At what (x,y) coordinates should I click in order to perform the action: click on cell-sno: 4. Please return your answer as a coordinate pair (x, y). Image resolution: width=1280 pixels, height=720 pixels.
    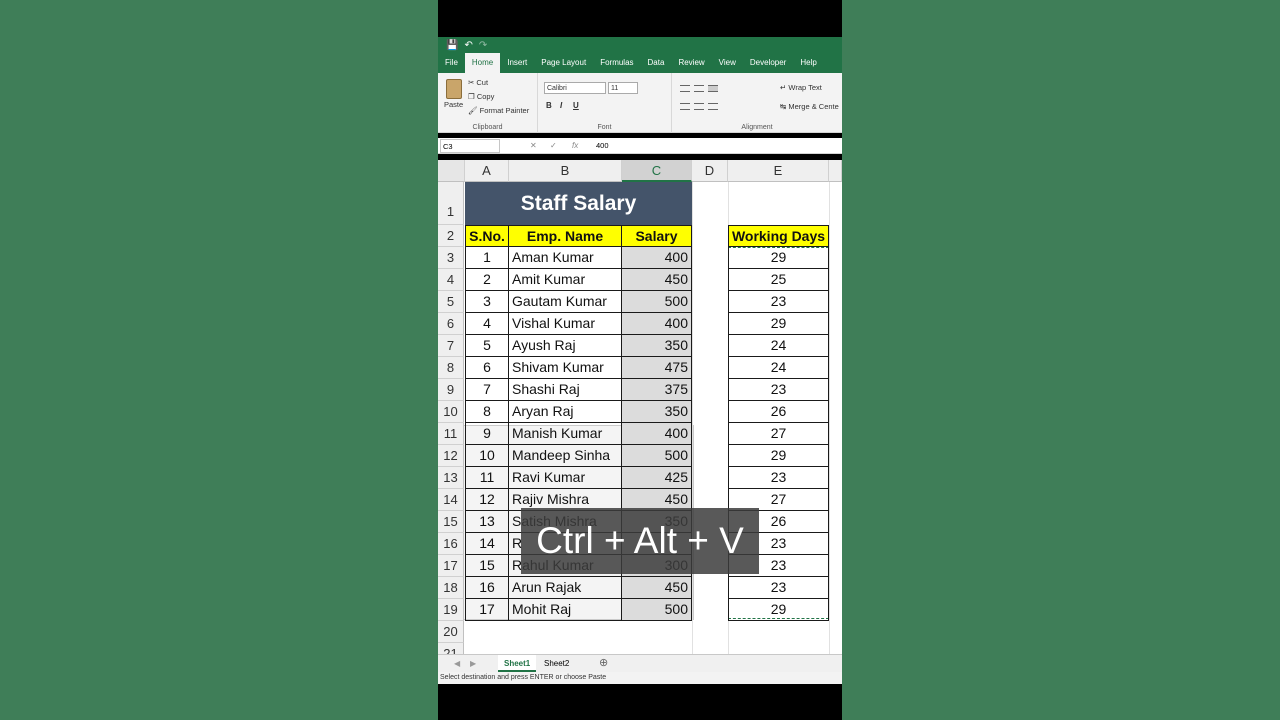
    Looking at the image, I should click on (487, 324).